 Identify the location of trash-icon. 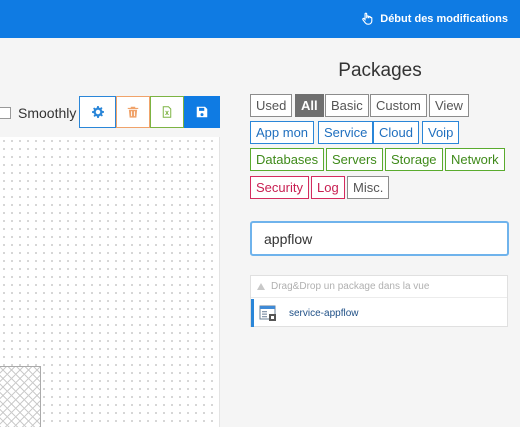
(133, 112).